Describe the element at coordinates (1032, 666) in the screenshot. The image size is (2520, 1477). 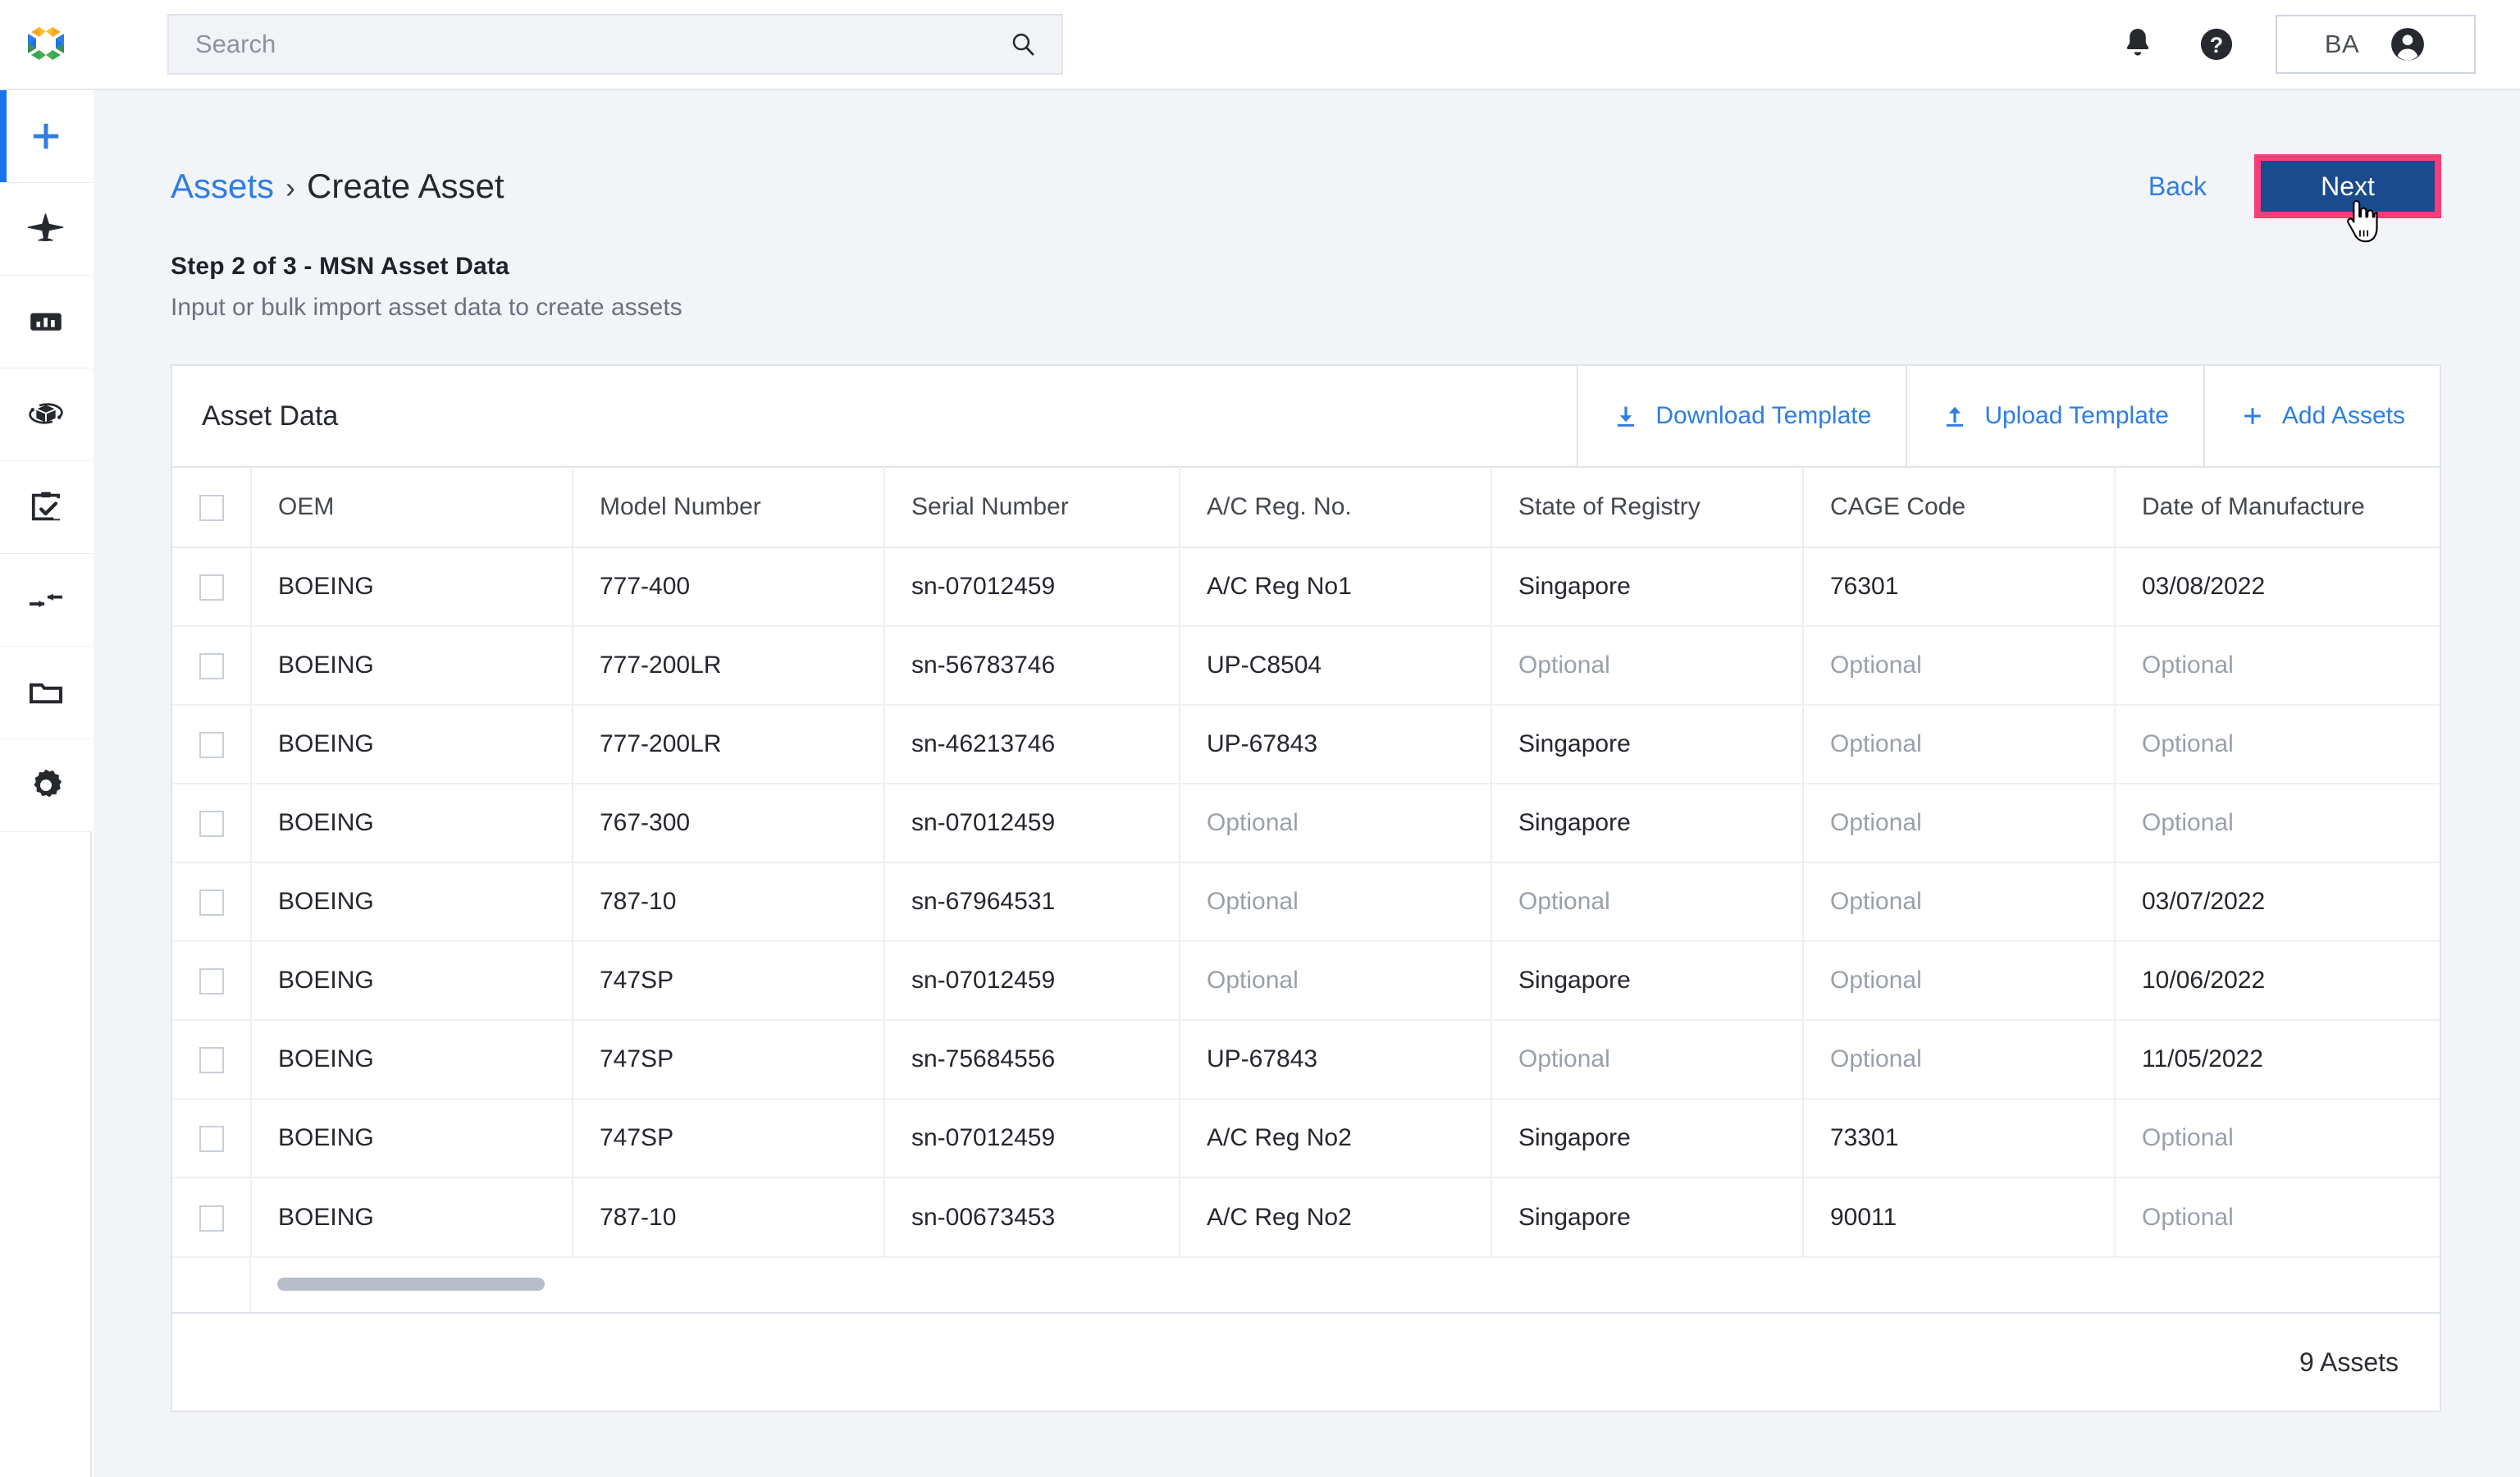
I see `cell-serial-number: sn-56783746` at that location.